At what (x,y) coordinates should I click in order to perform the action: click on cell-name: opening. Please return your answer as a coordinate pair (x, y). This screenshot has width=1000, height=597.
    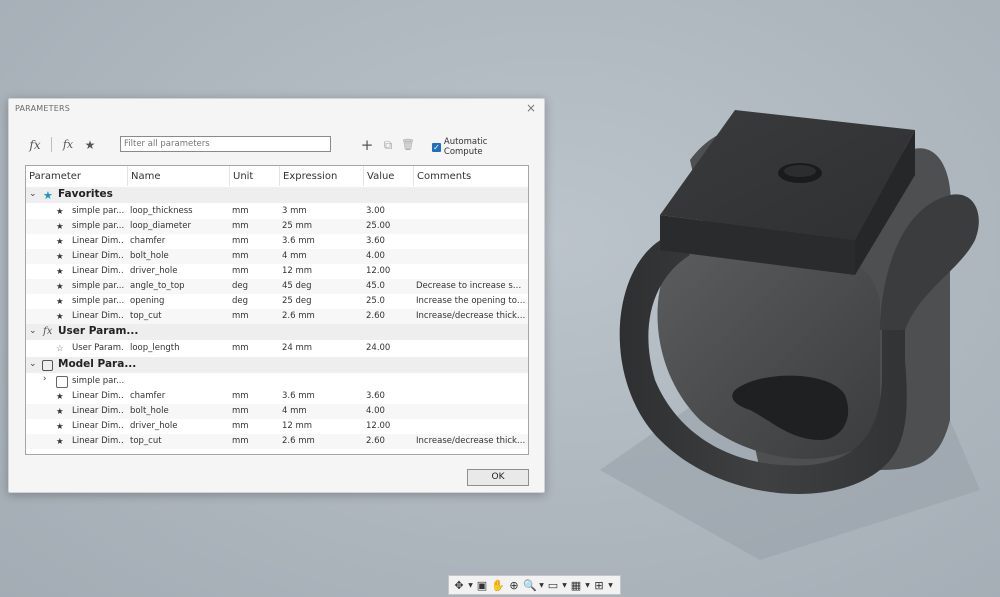
    Looking at the image, I should click on (177, 301).